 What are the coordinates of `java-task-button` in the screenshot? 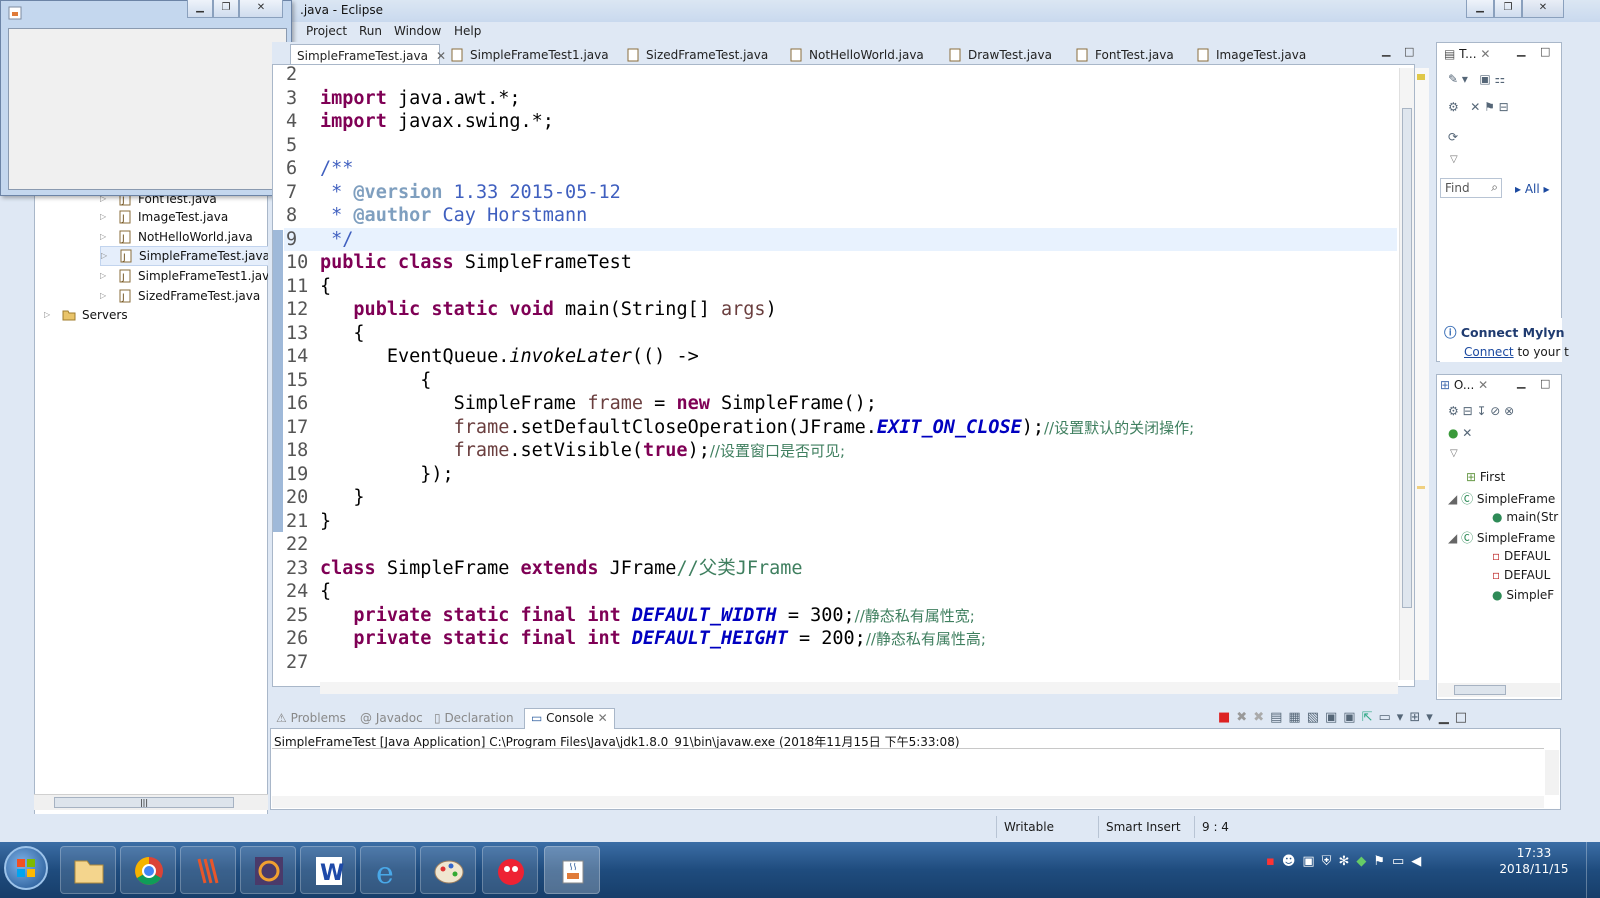 It's located at (572, 870).